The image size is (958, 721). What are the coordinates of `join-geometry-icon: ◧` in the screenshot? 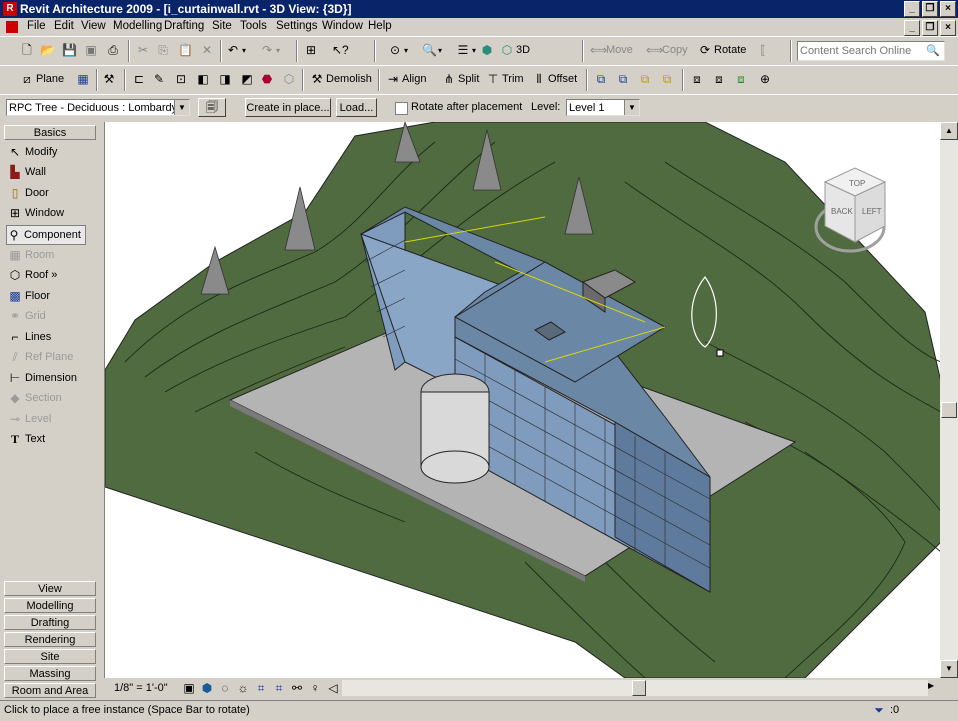 It's located at (203, 79).